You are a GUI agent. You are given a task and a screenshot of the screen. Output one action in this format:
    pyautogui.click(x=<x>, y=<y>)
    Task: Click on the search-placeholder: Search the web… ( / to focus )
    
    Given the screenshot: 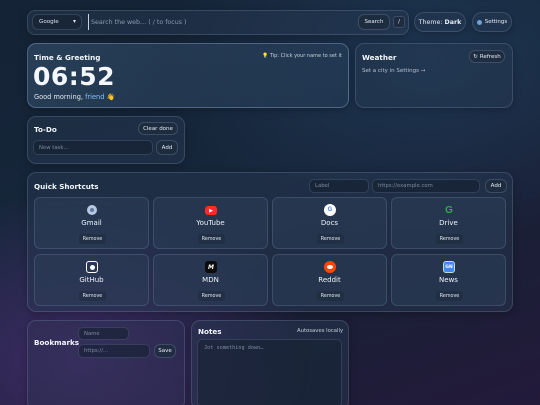 What is the action you would take?
    pyautogui.click(x=139, y=22)
    